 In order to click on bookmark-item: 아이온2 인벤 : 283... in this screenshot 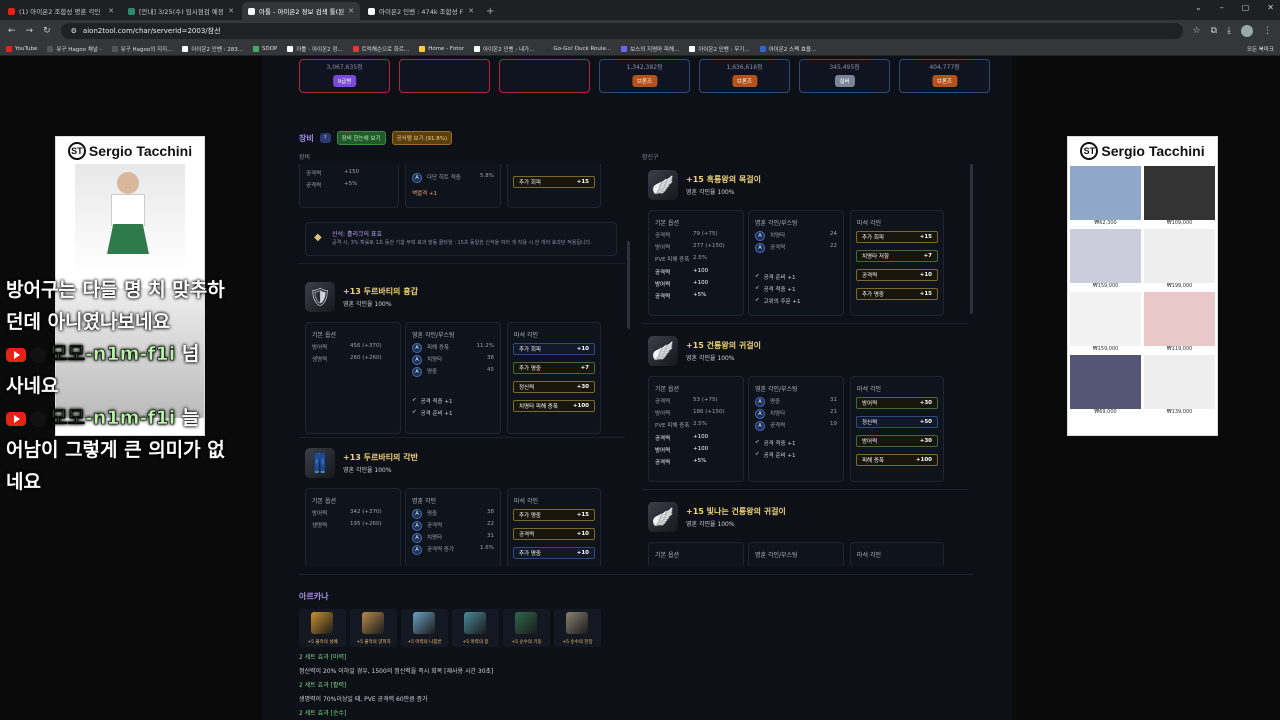, I will do `click(212, 49)`.